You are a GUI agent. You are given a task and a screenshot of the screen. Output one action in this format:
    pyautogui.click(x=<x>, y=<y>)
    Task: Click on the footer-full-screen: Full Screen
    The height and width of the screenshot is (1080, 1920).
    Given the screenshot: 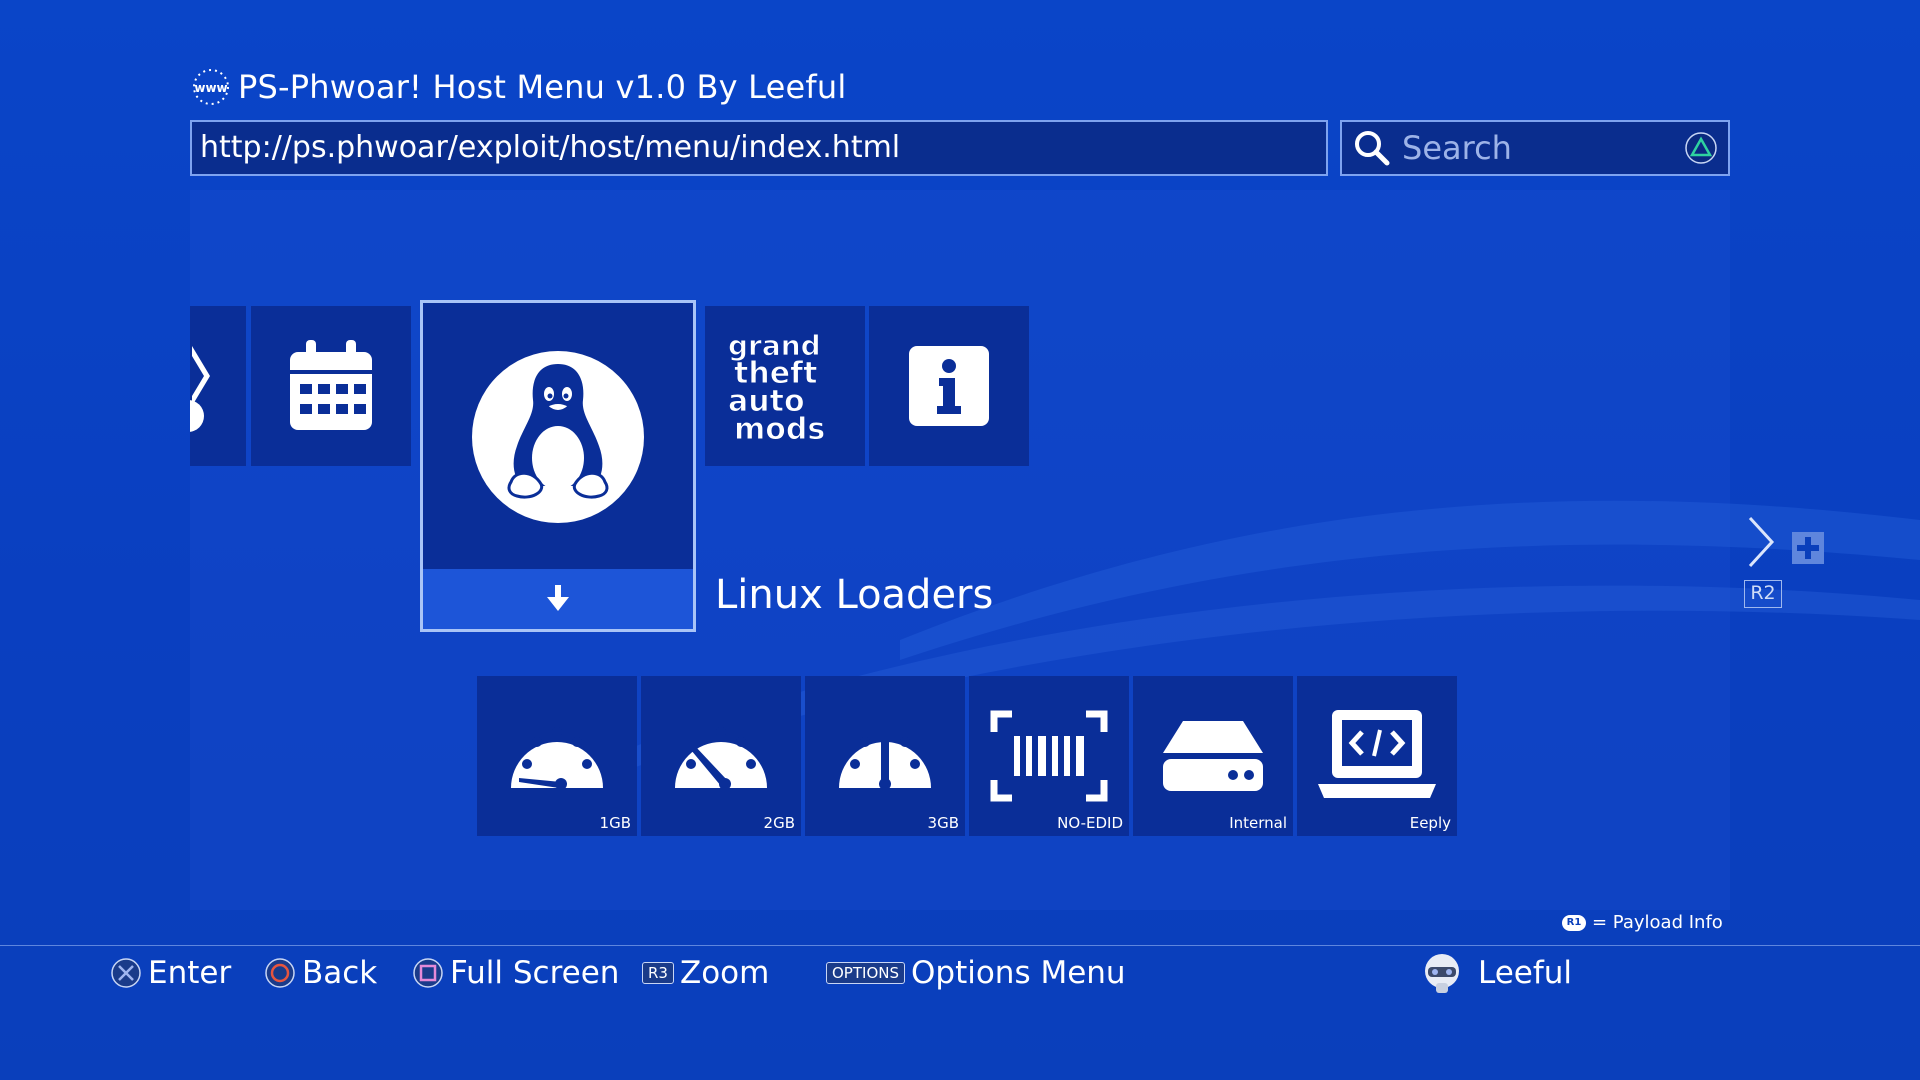 What is the action you would take?
    pyautogui.click(x=515, y=973)
    